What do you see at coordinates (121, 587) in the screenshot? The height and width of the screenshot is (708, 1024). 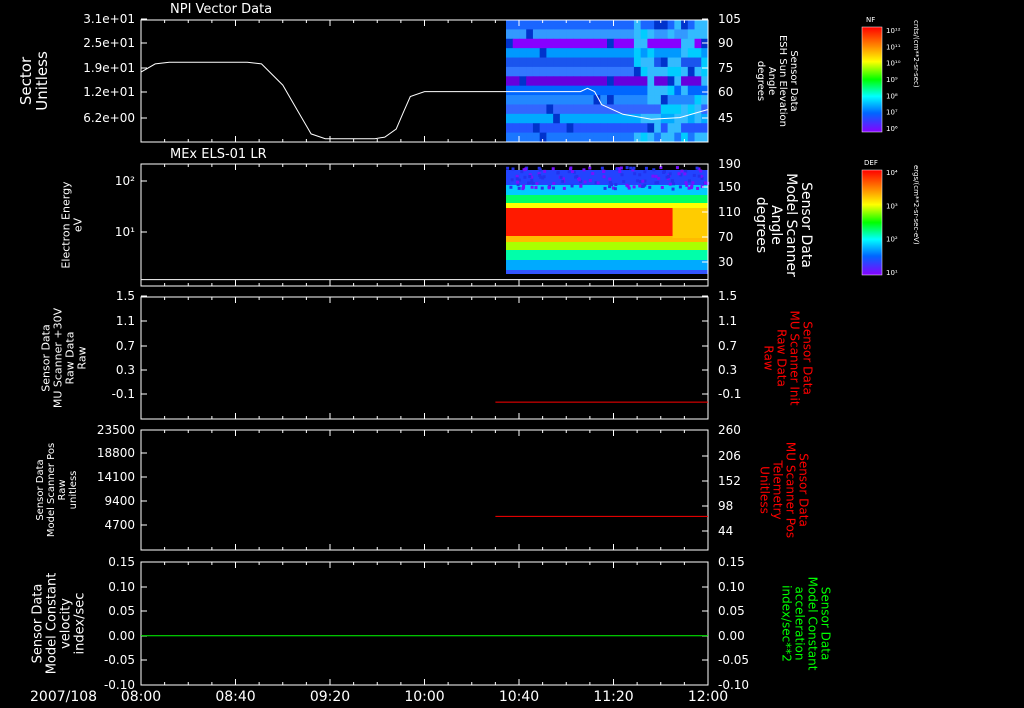 I see `left-tick-label: 0.10` at bounding box center [121, 587].